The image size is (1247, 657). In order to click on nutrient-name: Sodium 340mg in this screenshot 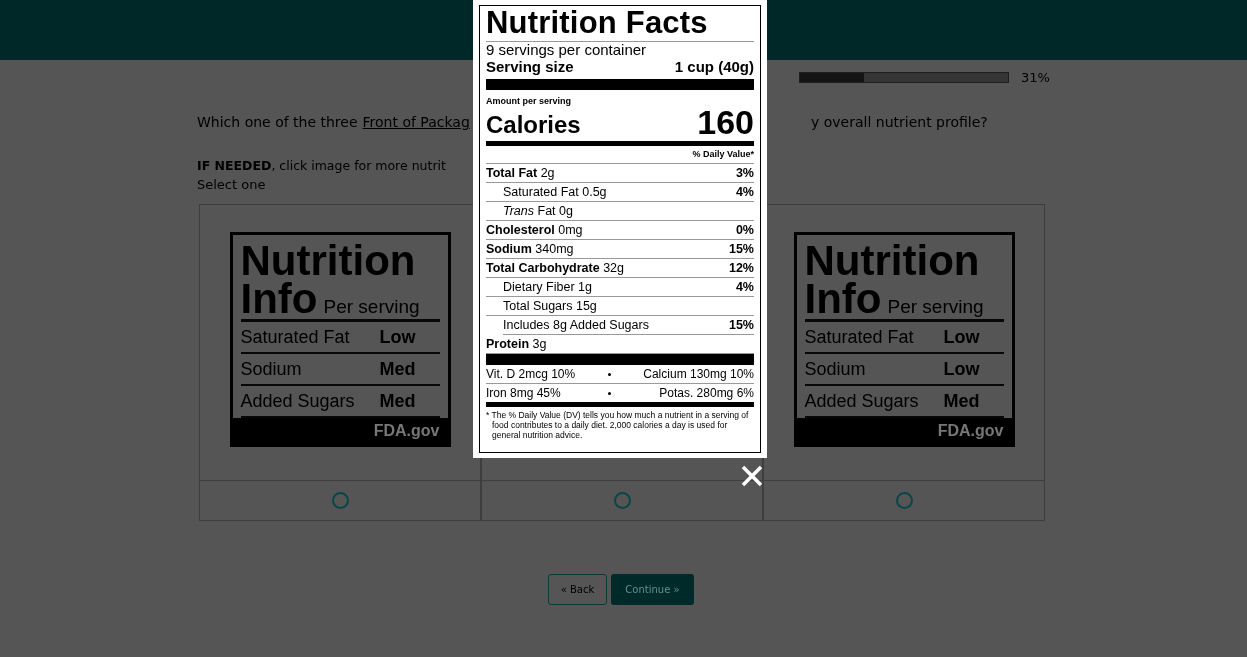, I will do `click(530, 249)`.